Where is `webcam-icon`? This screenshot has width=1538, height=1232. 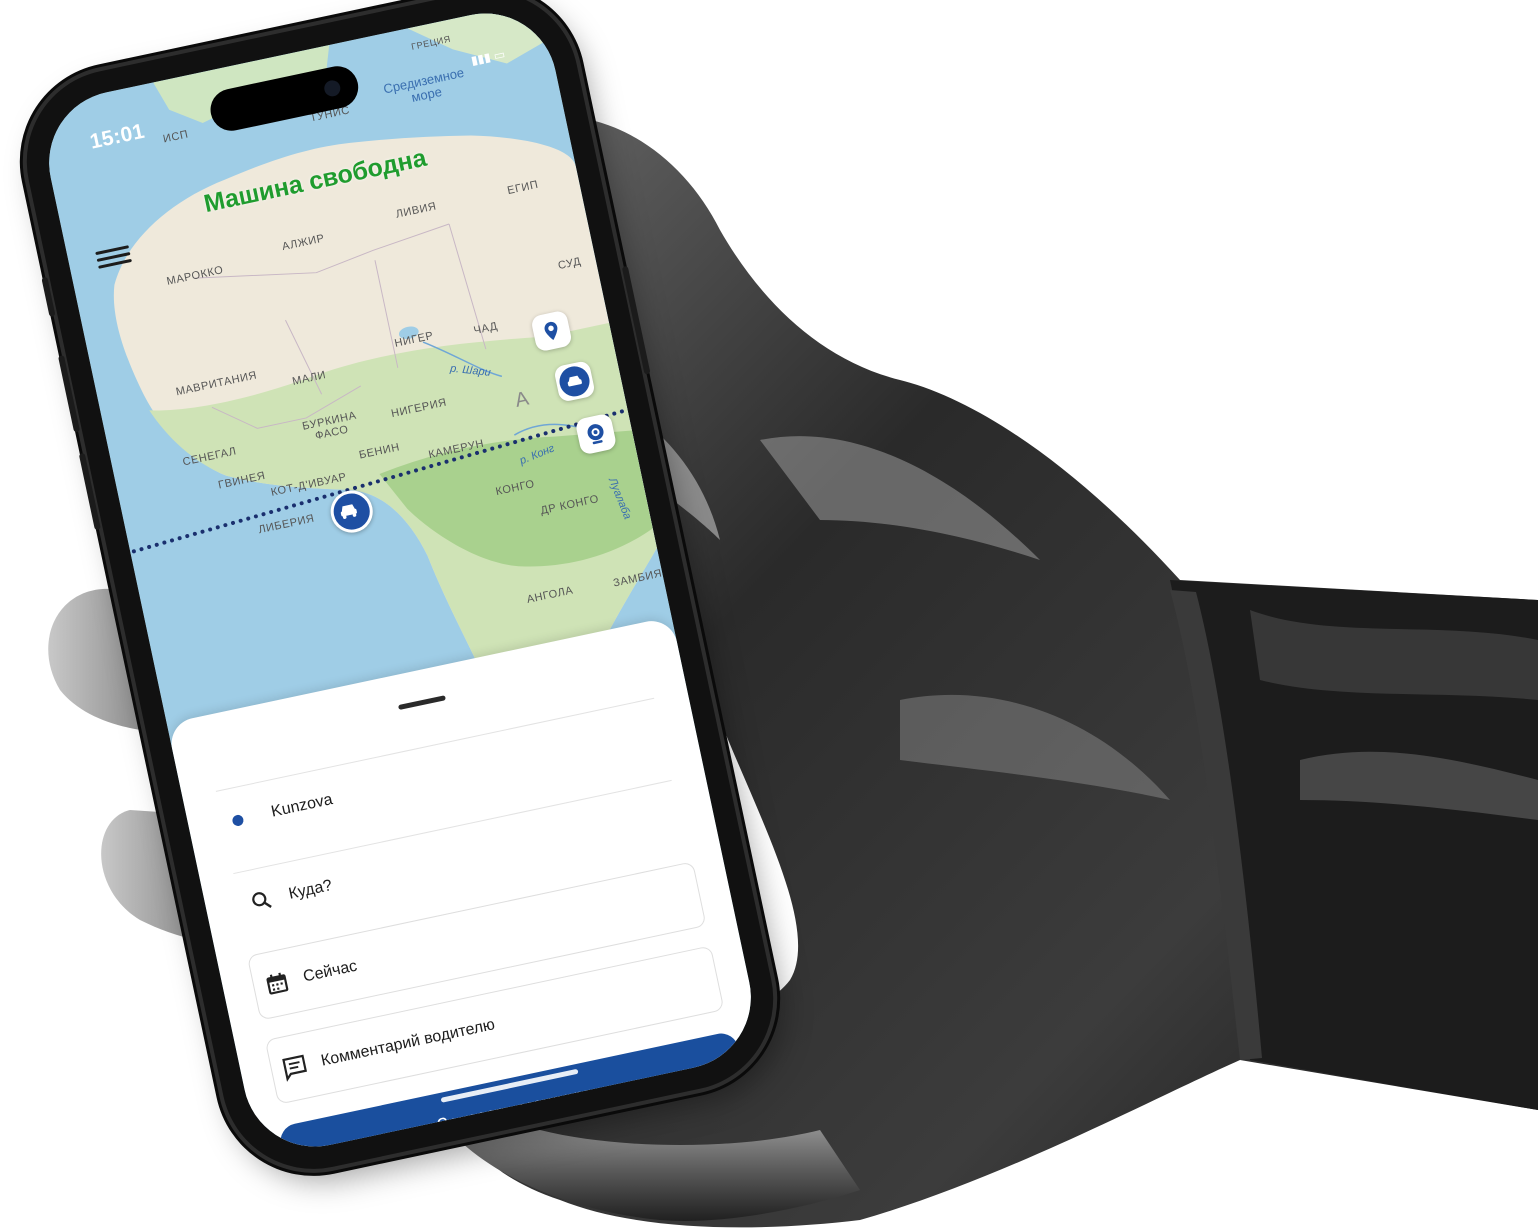 webcam-icon is located at coordinates (595, 434).